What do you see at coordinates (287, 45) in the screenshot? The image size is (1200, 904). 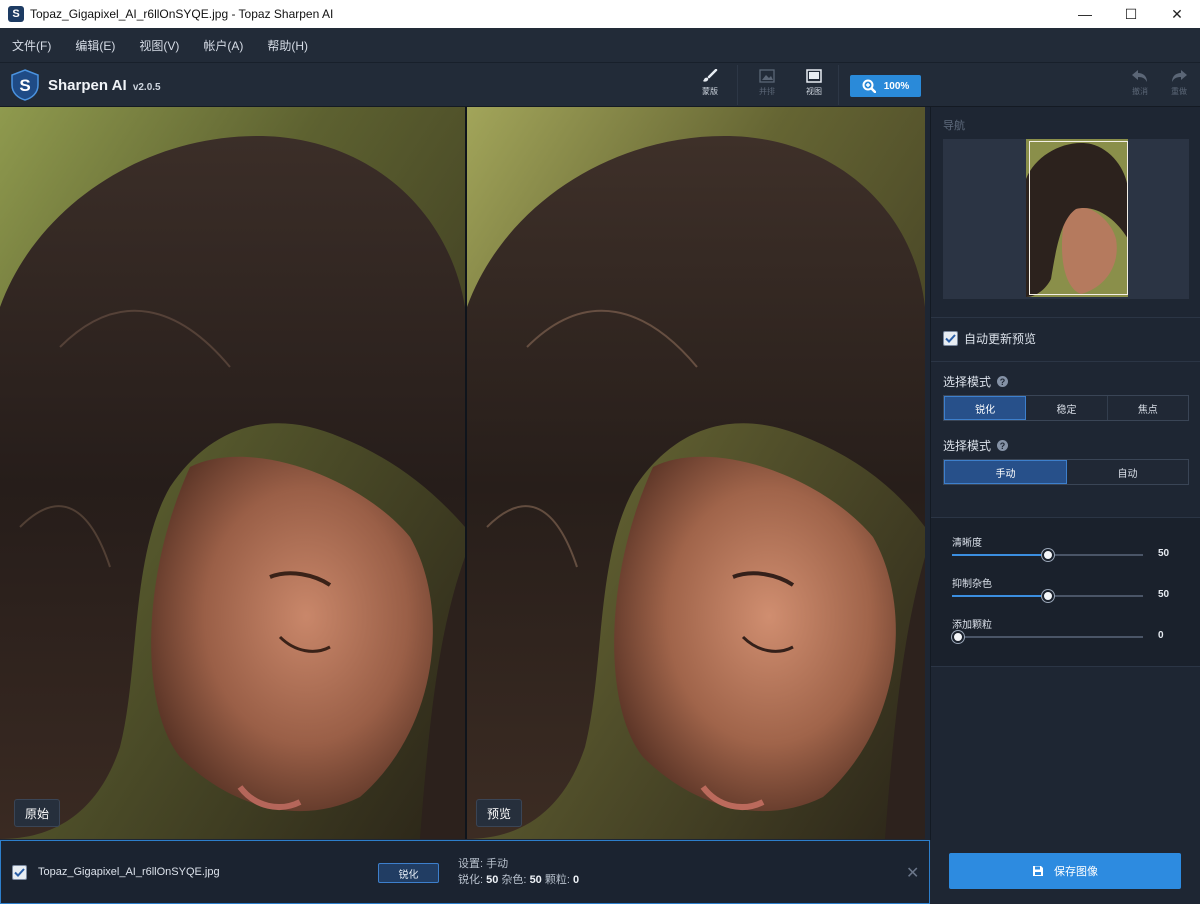 I see `menu-help: 帮助(H)` at bounding box center [287, 45].